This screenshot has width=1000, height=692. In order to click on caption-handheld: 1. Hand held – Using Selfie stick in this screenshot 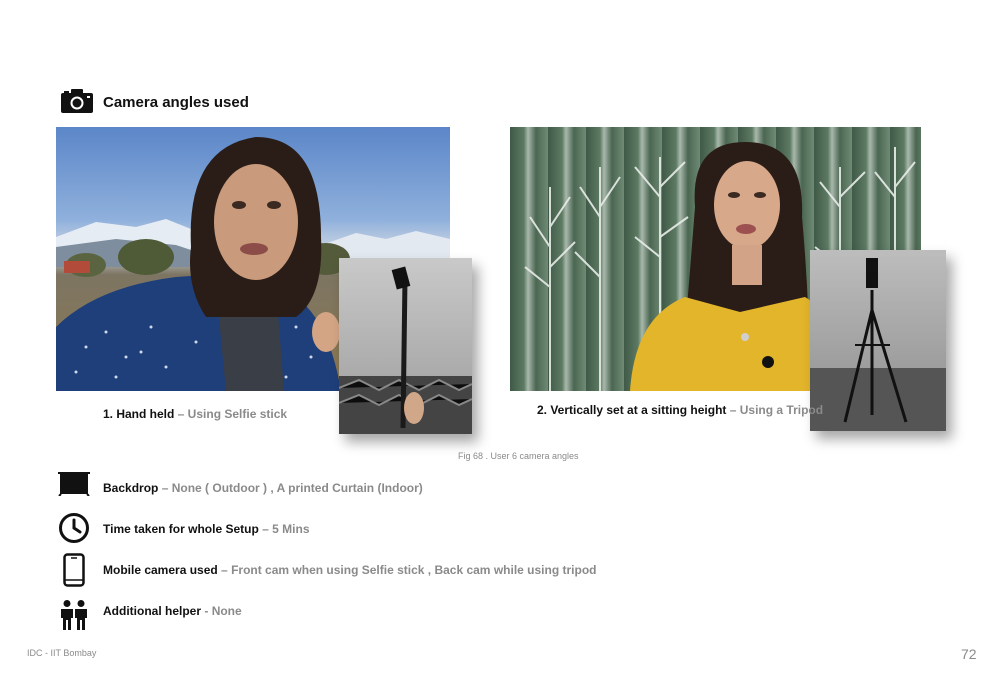, I will do `click(195, 414)`.